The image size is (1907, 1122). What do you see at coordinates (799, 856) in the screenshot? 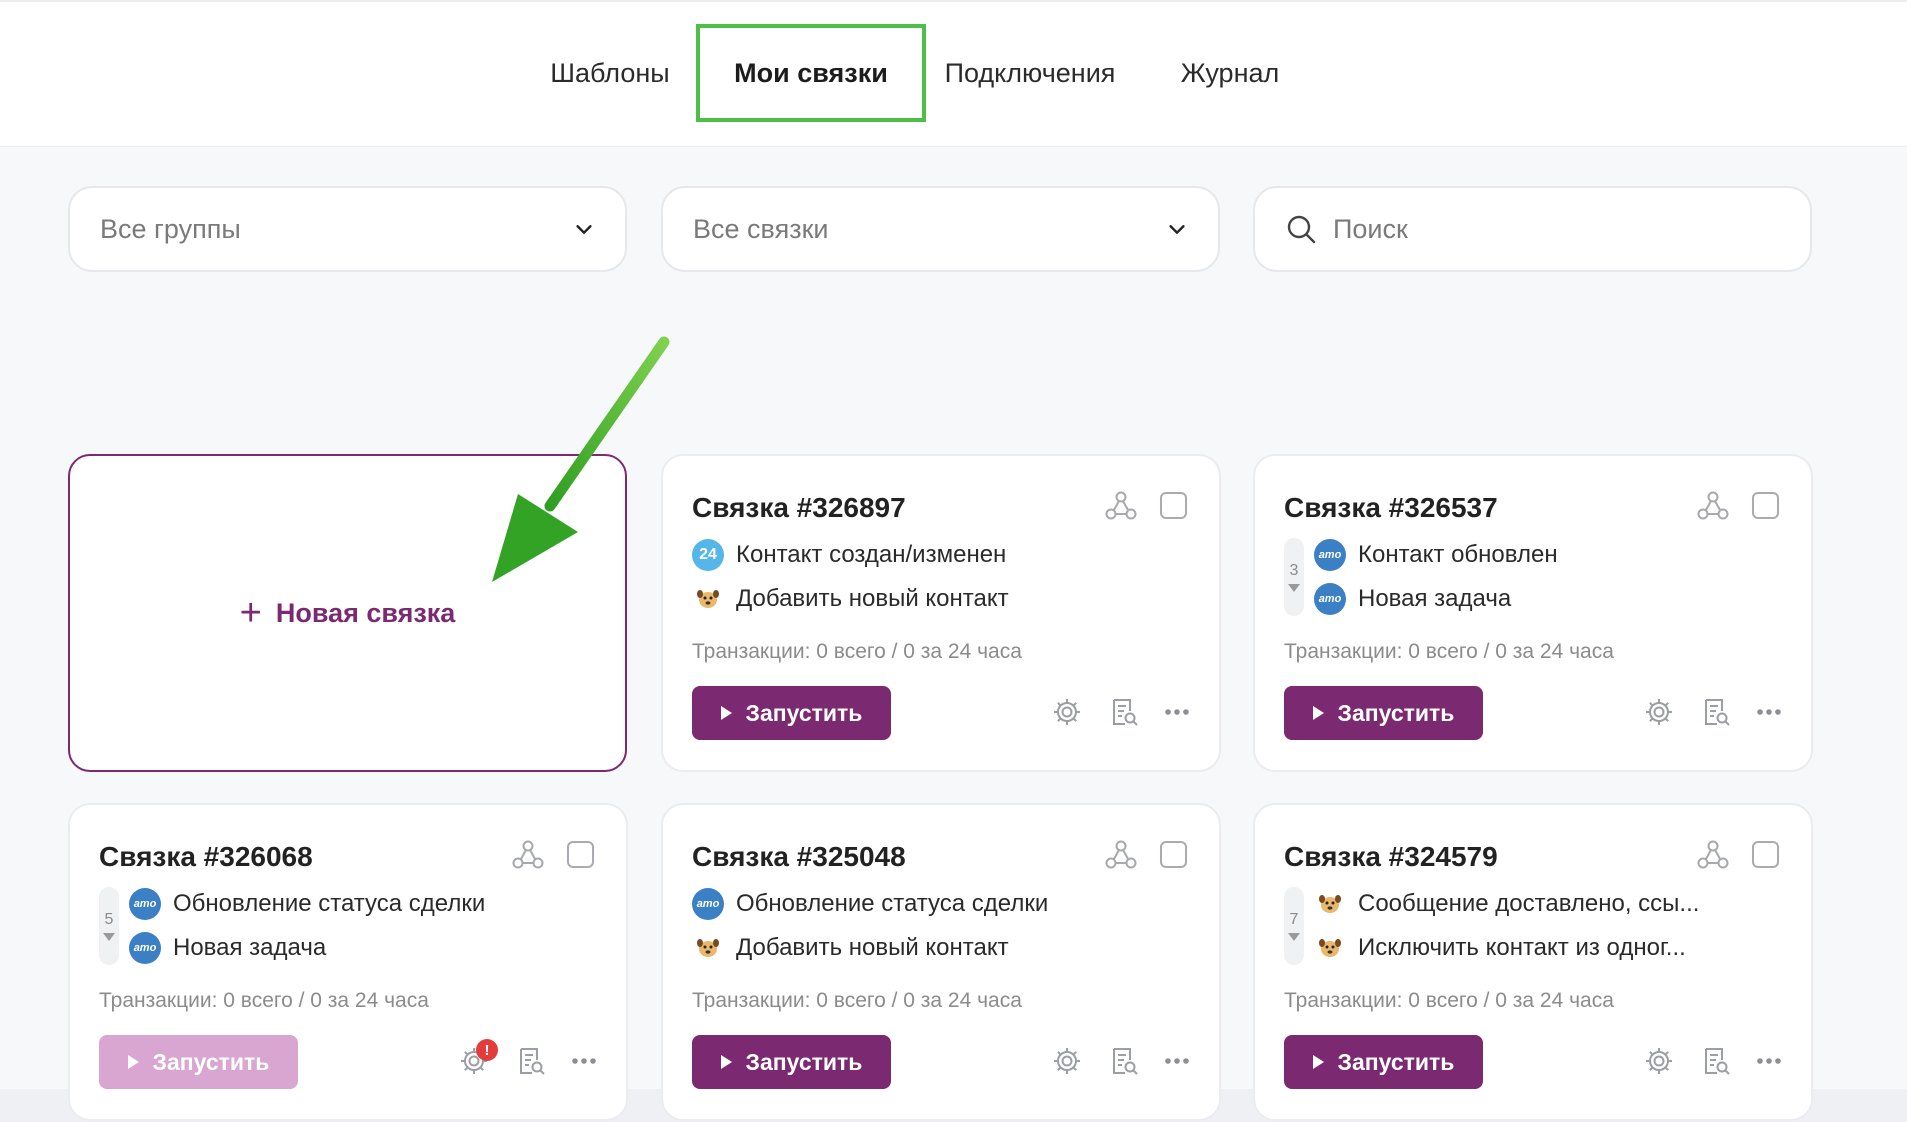
I see `link-title: Связка #325048` at bounding box center [799, 856].